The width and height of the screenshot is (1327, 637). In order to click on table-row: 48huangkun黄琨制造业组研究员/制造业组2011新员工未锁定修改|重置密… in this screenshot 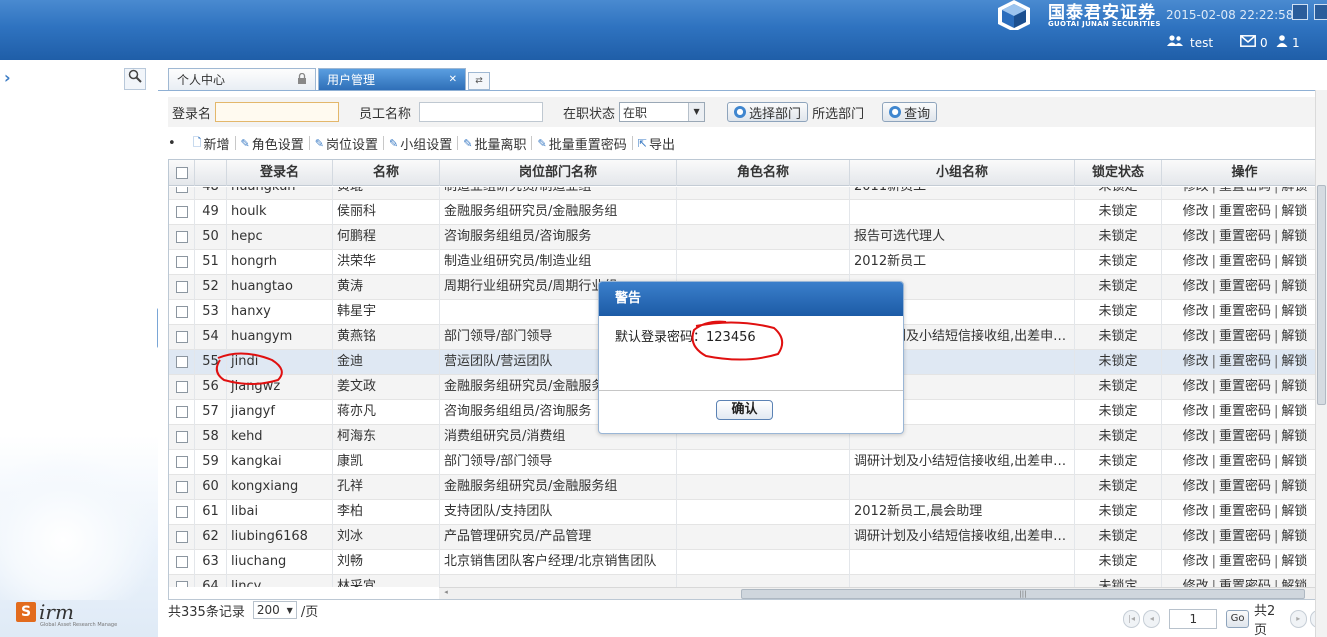, I will do `click(747, 193)`.